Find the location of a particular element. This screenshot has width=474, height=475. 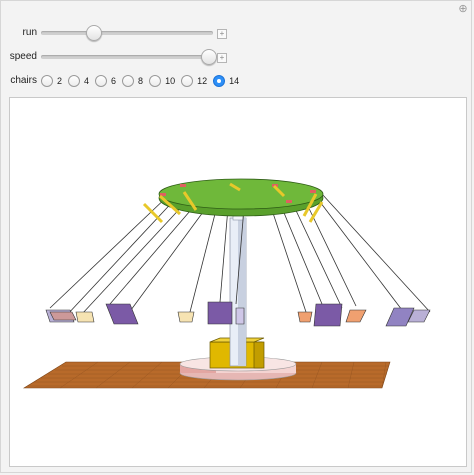

chairs-option-14: 14 is located at coordinates (226, 81).